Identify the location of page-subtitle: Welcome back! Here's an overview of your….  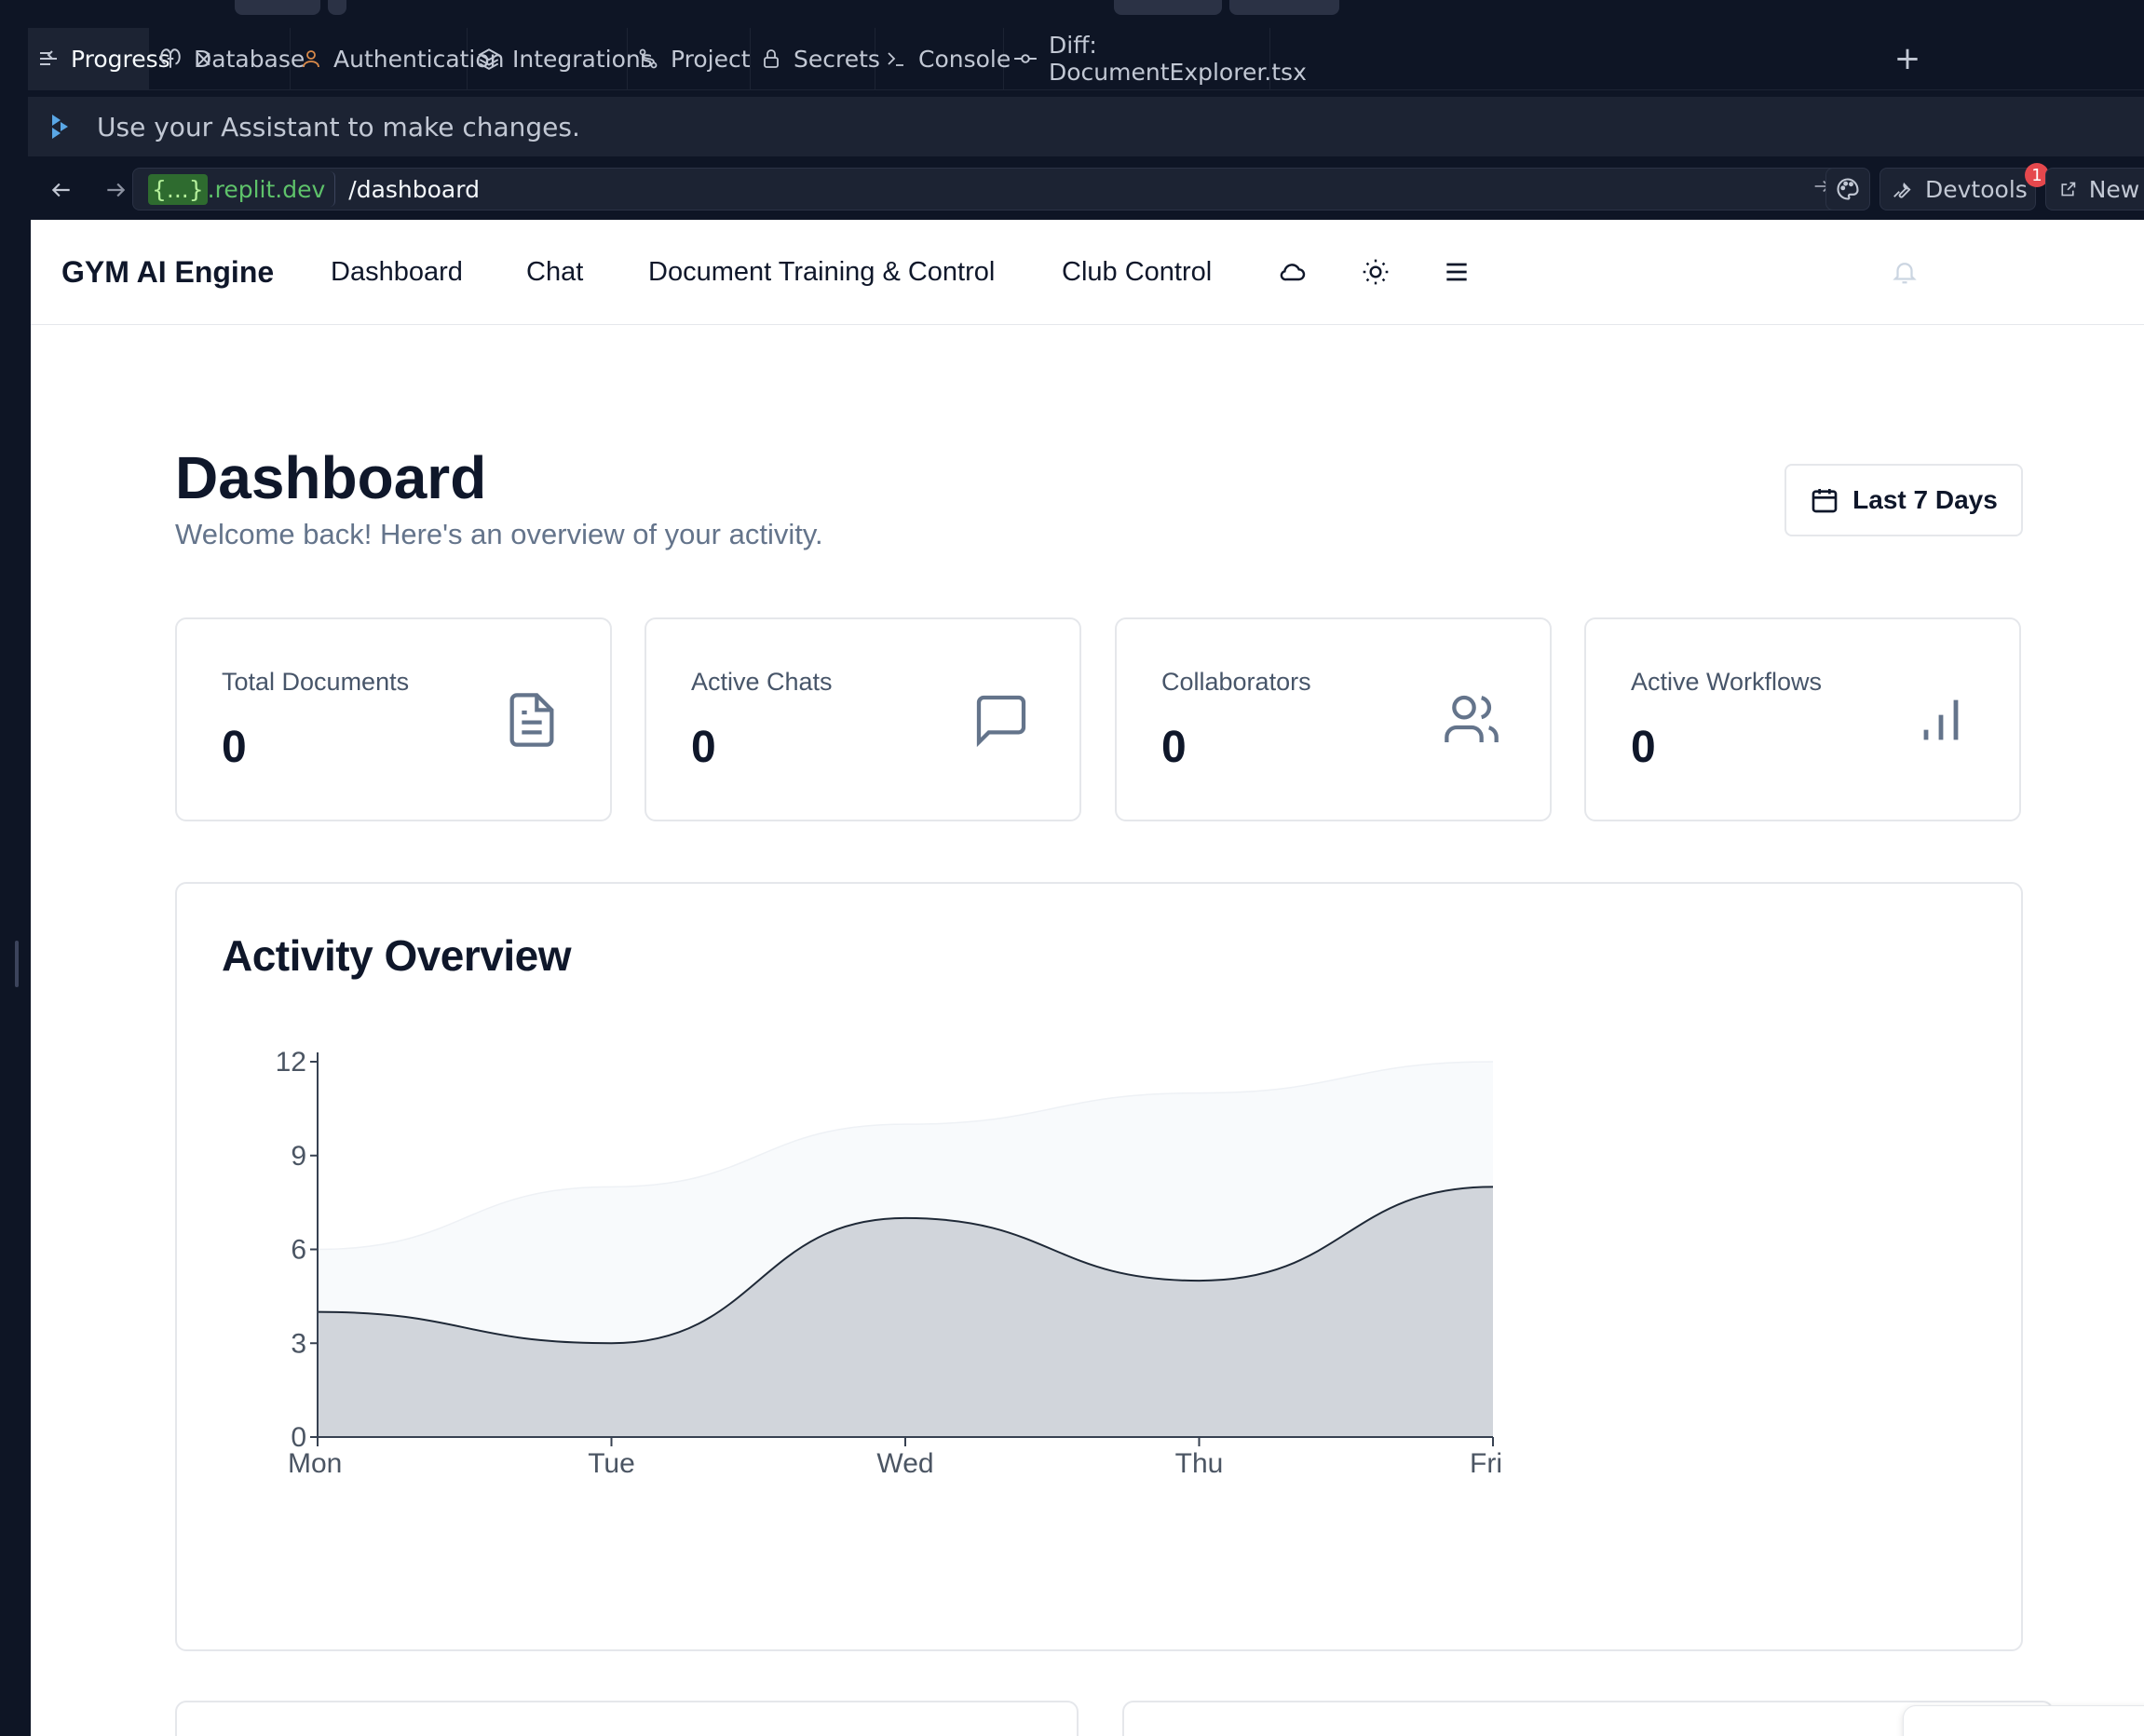
(499, 534).